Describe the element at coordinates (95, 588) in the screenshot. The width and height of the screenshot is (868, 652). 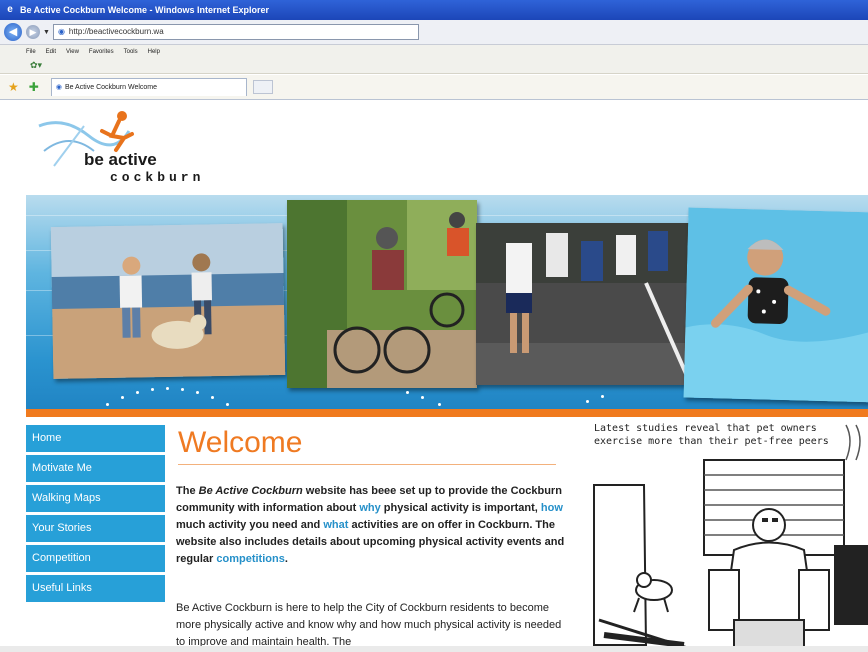
I see `nav-useful-links: Useful Links` at that location.